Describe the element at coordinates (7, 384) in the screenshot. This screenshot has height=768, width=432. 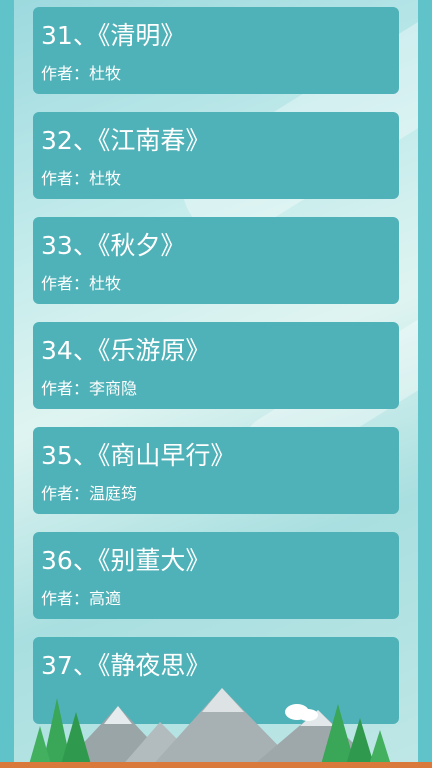
I see `left-edge-bar` at that location.